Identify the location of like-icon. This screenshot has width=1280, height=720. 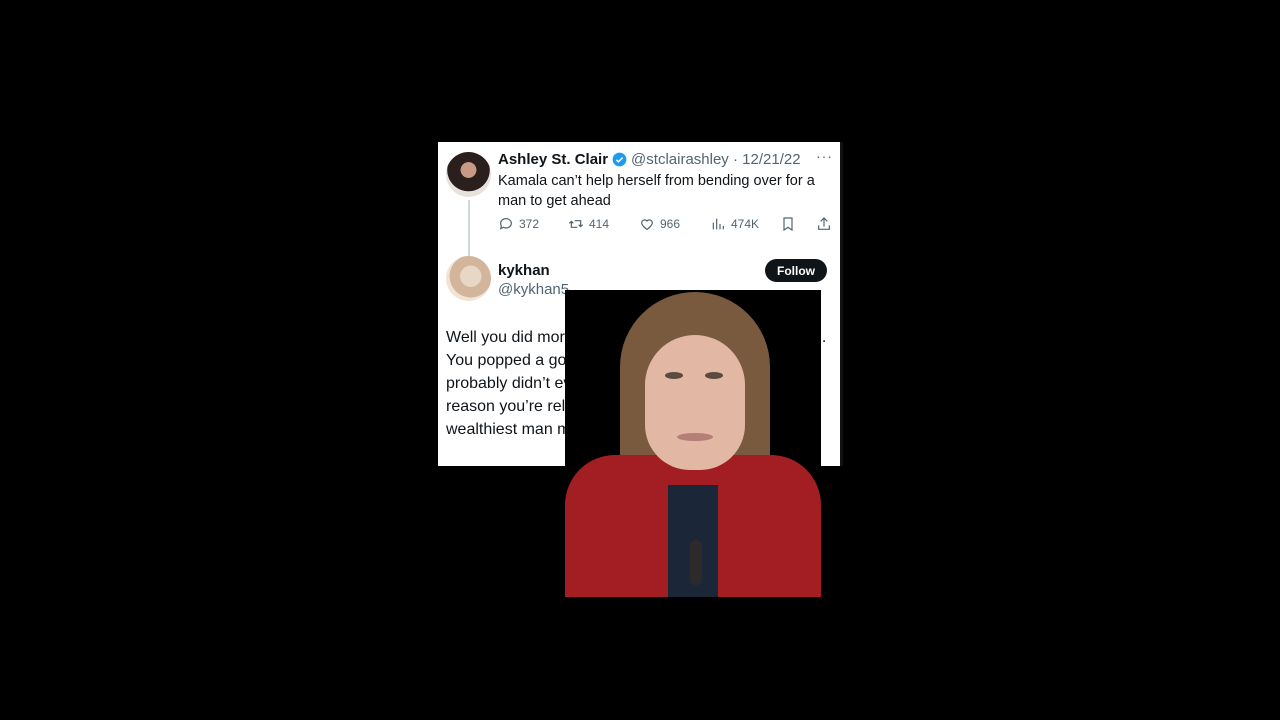
(647, 225).